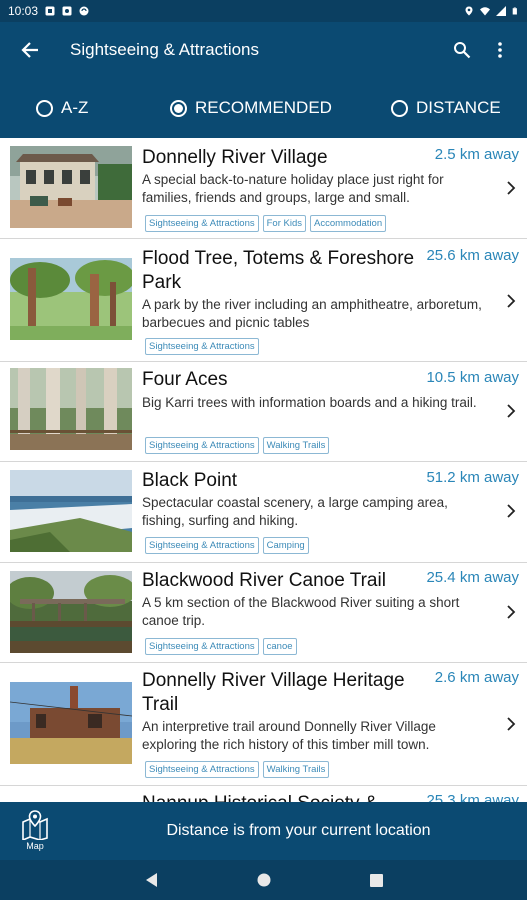 This screenshot has width=527, height=900. I want to click on radio-checked-icon, so click(178, 108).